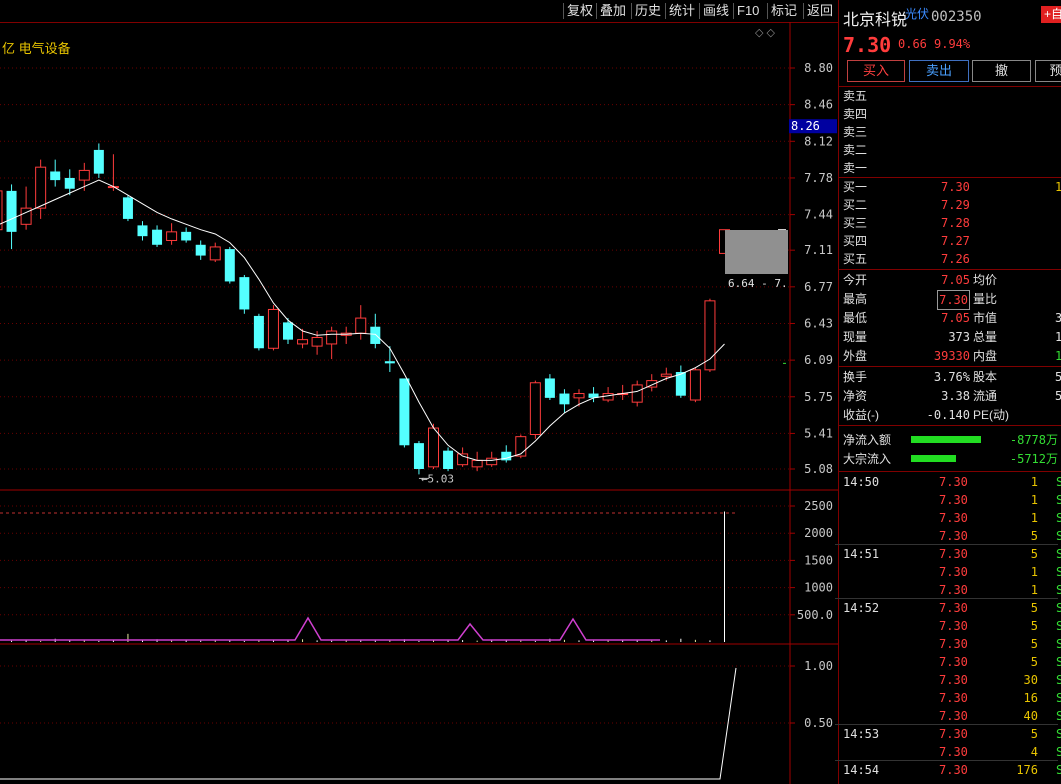  I want to click on quote-label: 最低, so click(855, 318).